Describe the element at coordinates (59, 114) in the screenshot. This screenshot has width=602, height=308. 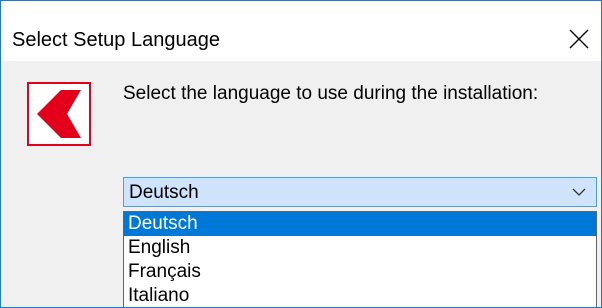
I see `red-chevron-logo-icon` at that location.